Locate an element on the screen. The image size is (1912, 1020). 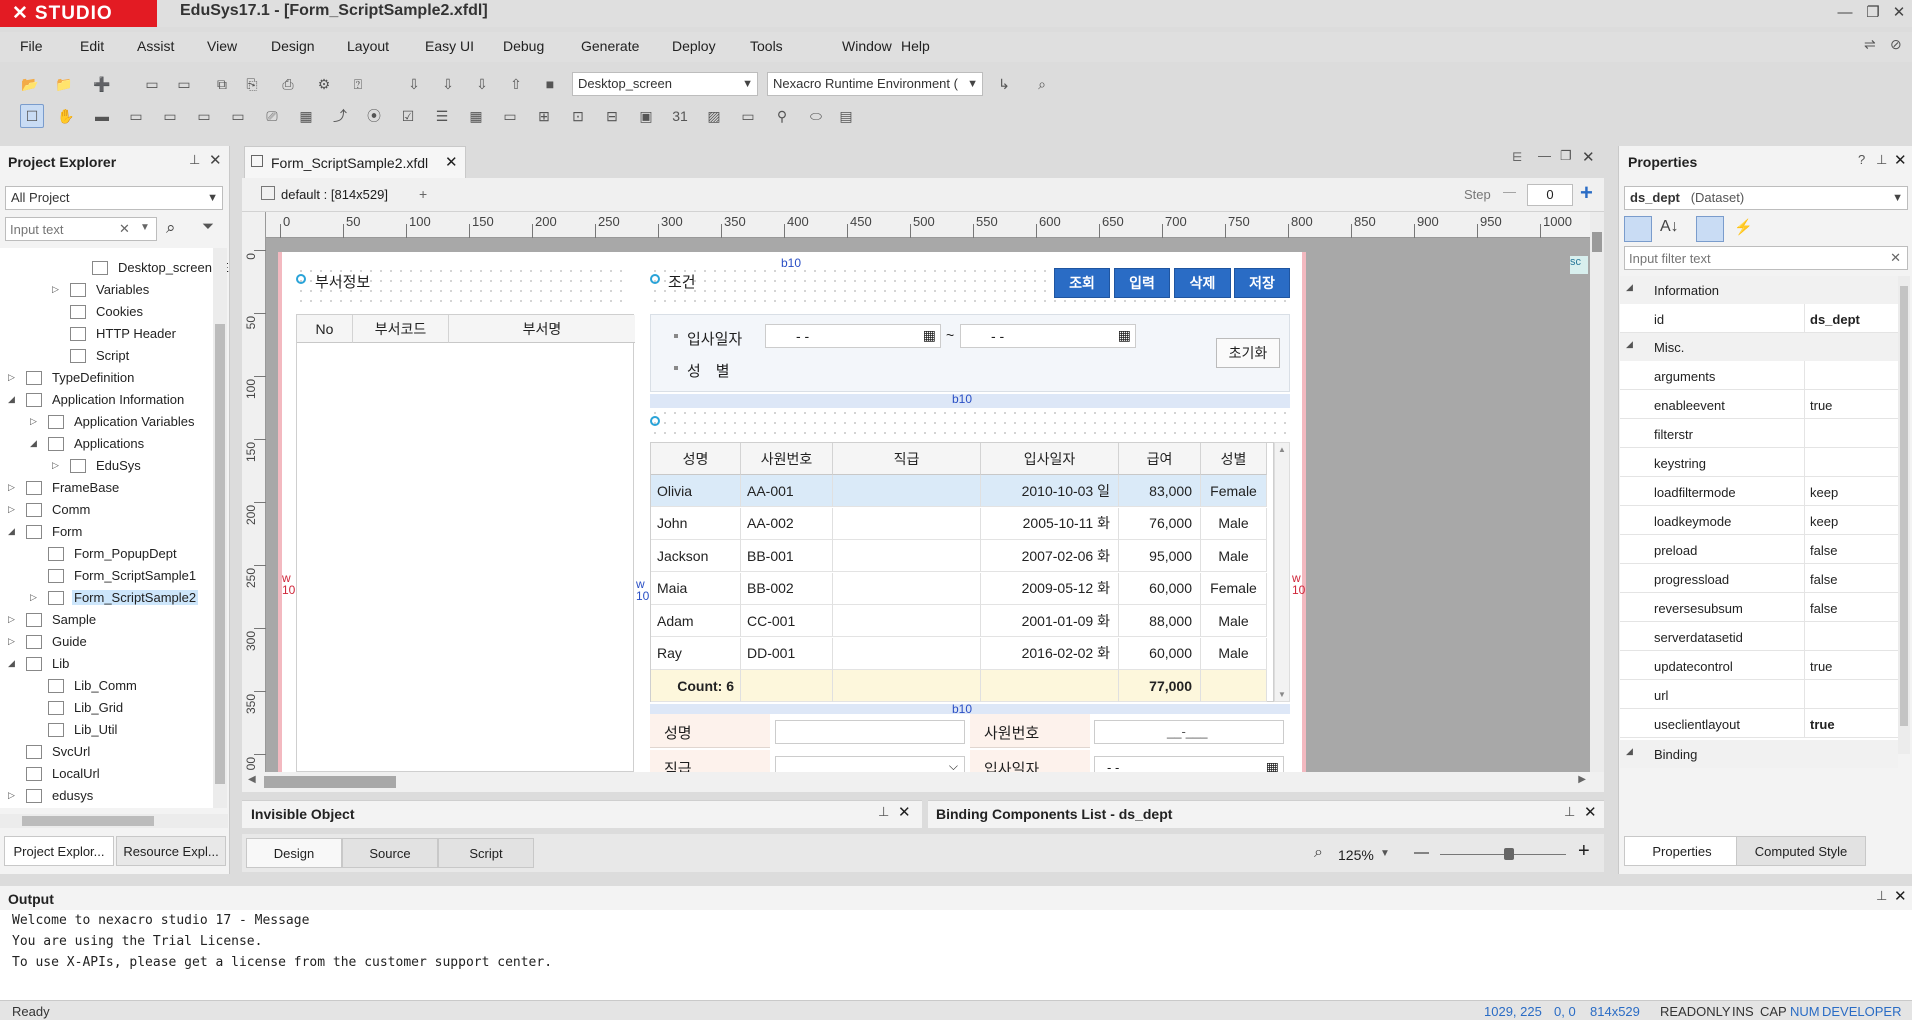
table-row: John AA-002 2005-10-11 화 76,000 Male is located at coordinates (959, 523).